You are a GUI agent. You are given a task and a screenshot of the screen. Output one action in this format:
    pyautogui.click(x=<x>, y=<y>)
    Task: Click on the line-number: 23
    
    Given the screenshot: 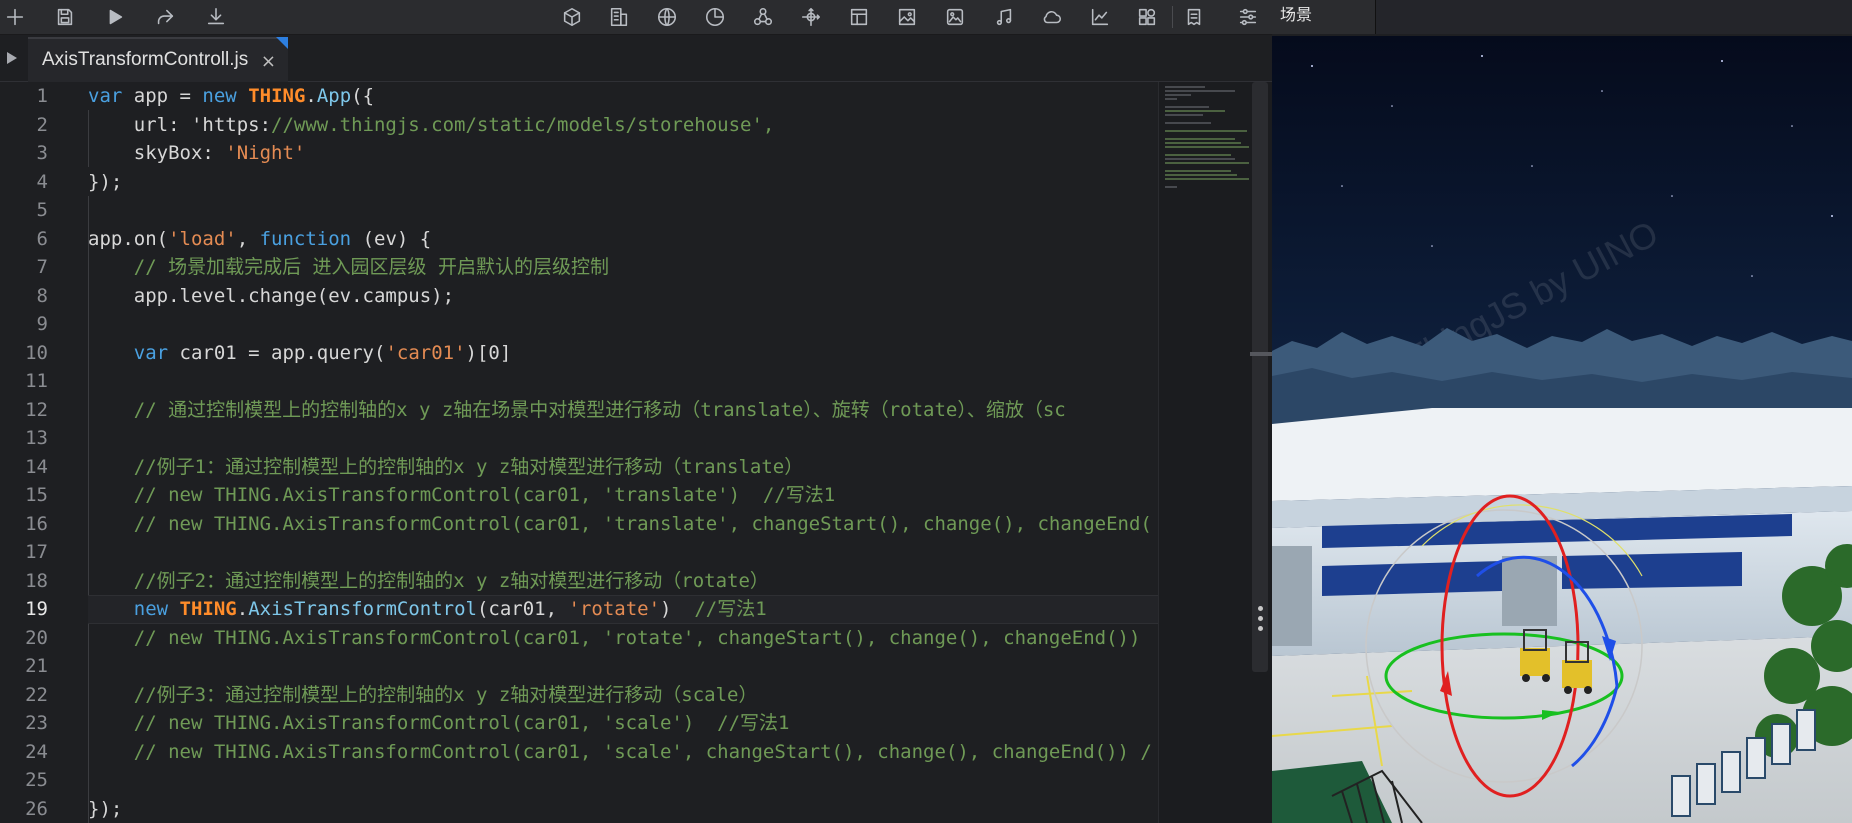 What is the action you would take?
    pyautogui.click(x=36, y=723)
    